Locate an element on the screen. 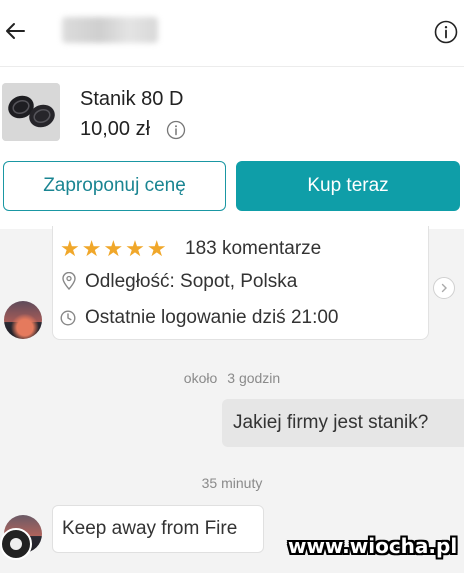  chat-timestamp: 35 minuty is located at coordinates (232, 483).